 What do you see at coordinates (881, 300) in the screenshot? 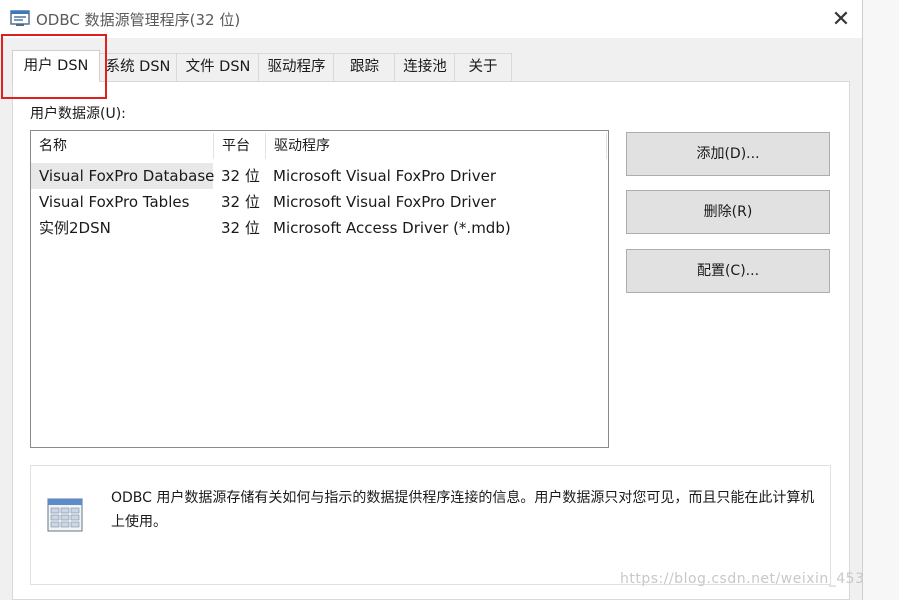
I see `background-strip` at bounding box center [881, 300].